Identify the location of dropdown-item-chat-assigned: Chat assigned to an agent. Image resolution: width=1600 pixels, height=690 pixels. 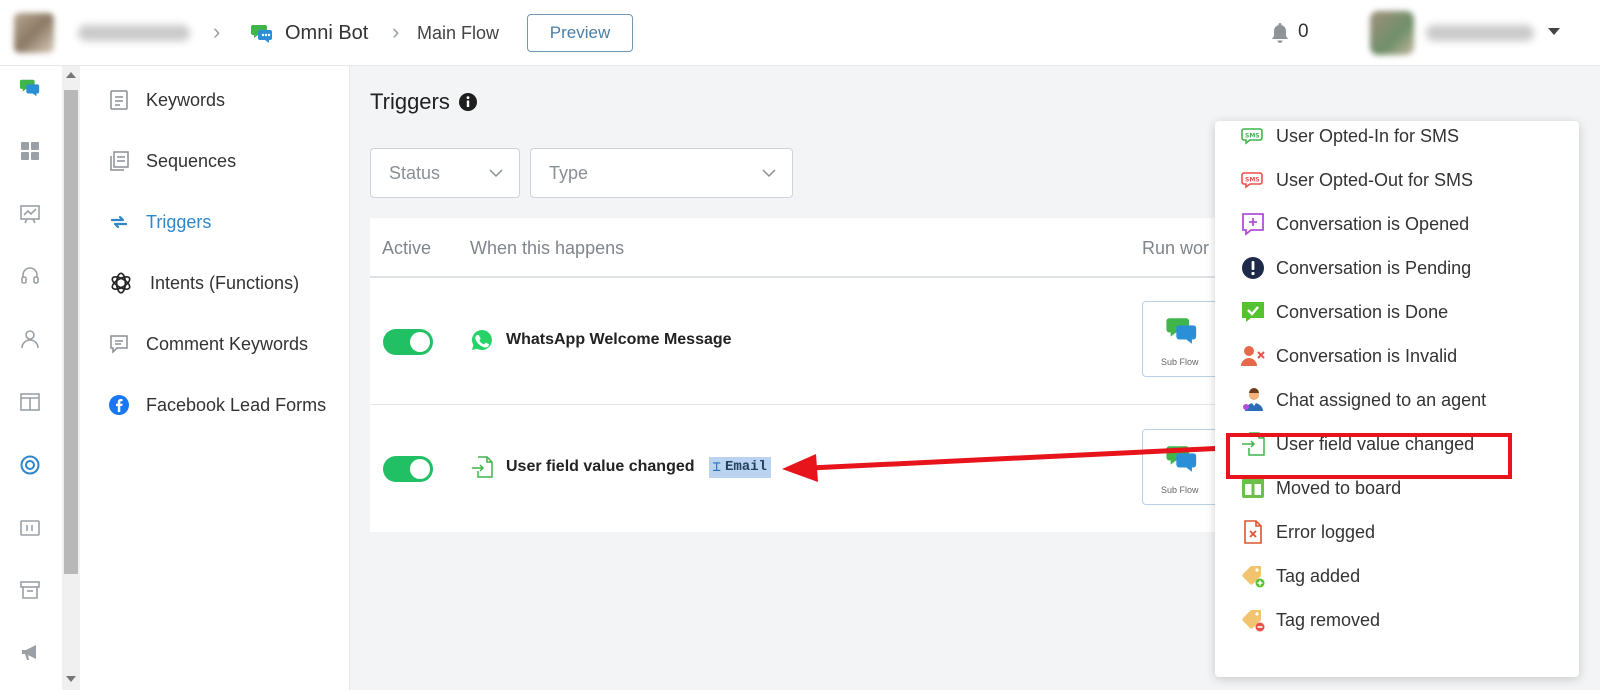
(1363, 400).